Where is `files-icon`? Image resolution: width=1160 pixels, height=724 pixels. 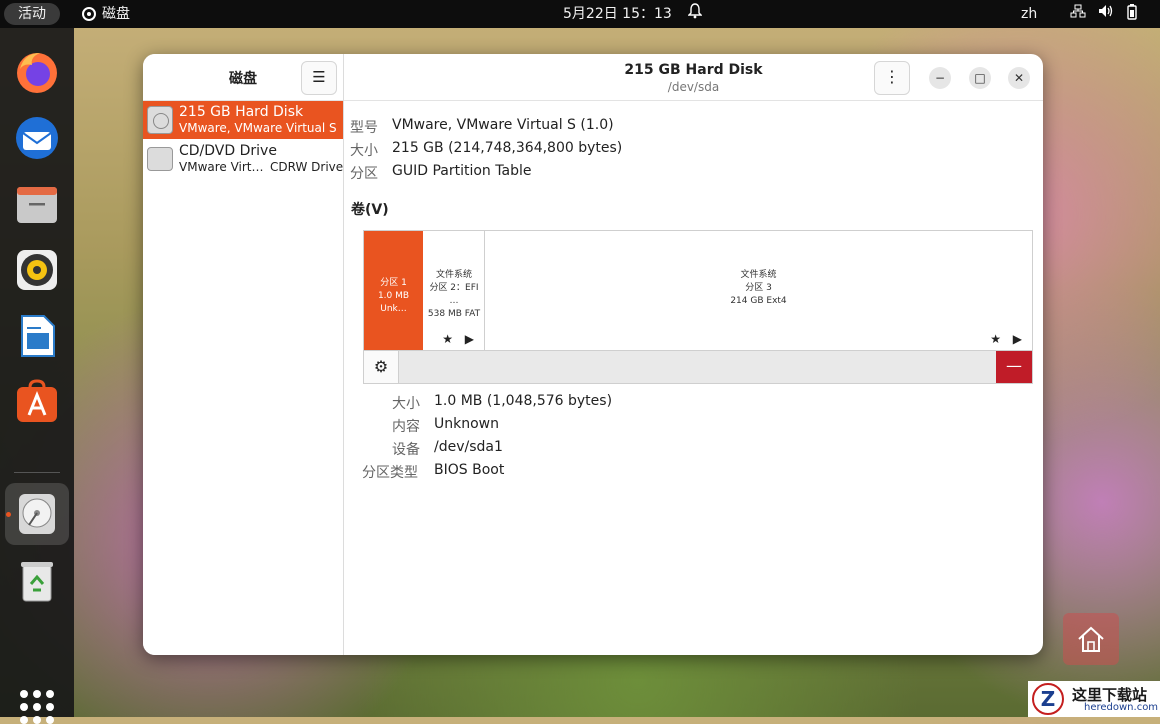 files-icon is located at coordinates (37, 204).